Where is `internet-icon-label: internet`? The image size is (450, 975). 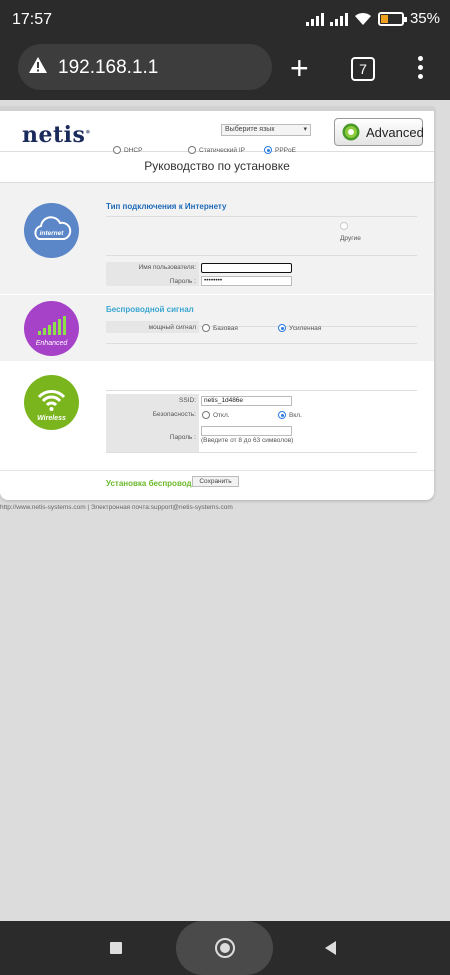 internet-icon-label: internet is located at coordinates (52, 233).